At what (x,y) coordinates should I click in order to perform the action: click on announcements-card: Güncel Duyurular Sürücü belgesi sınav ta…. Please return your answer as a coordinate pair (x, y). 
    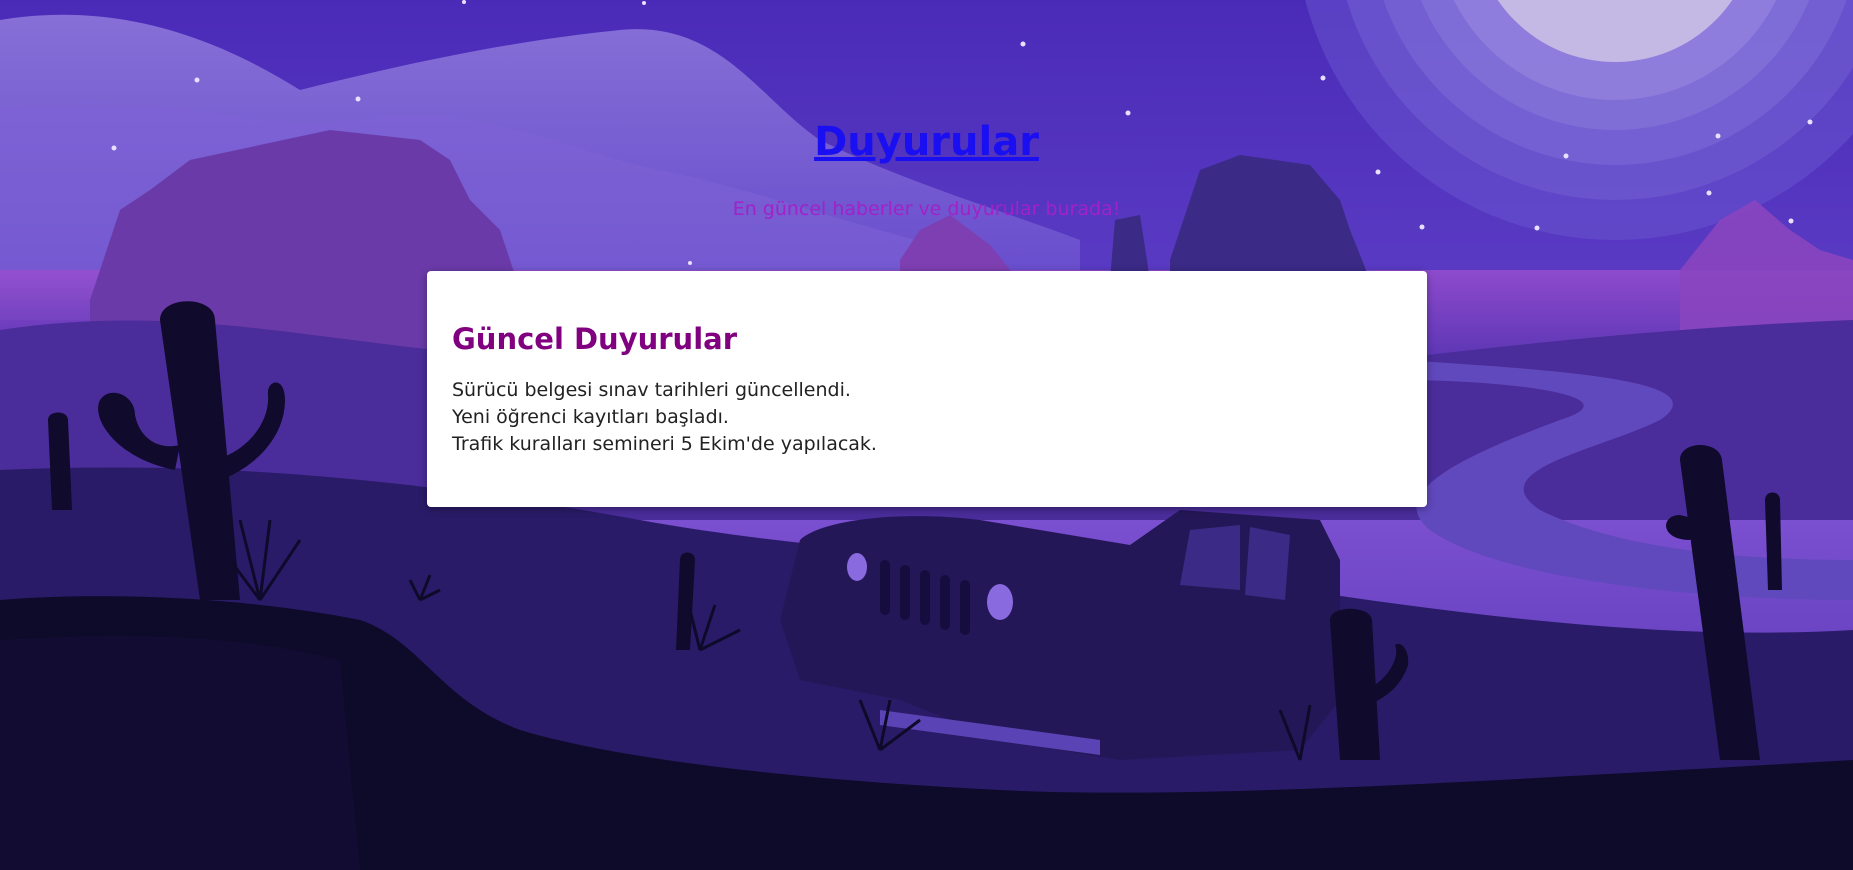
    Looking at the image, I should click on (927, 389).